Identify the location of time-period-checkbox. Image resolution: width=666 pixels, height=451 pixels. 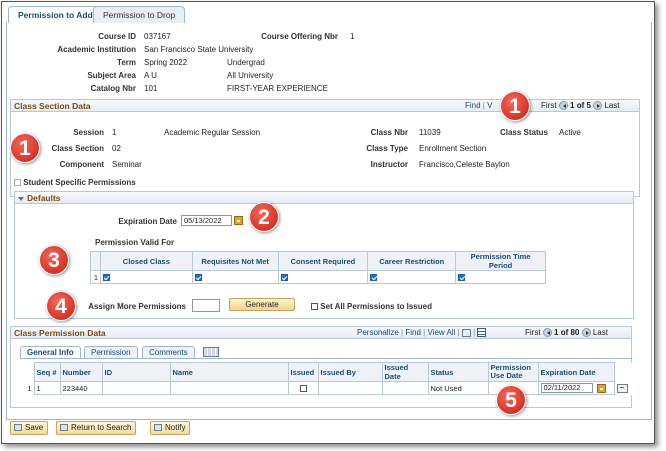
(462, 278).